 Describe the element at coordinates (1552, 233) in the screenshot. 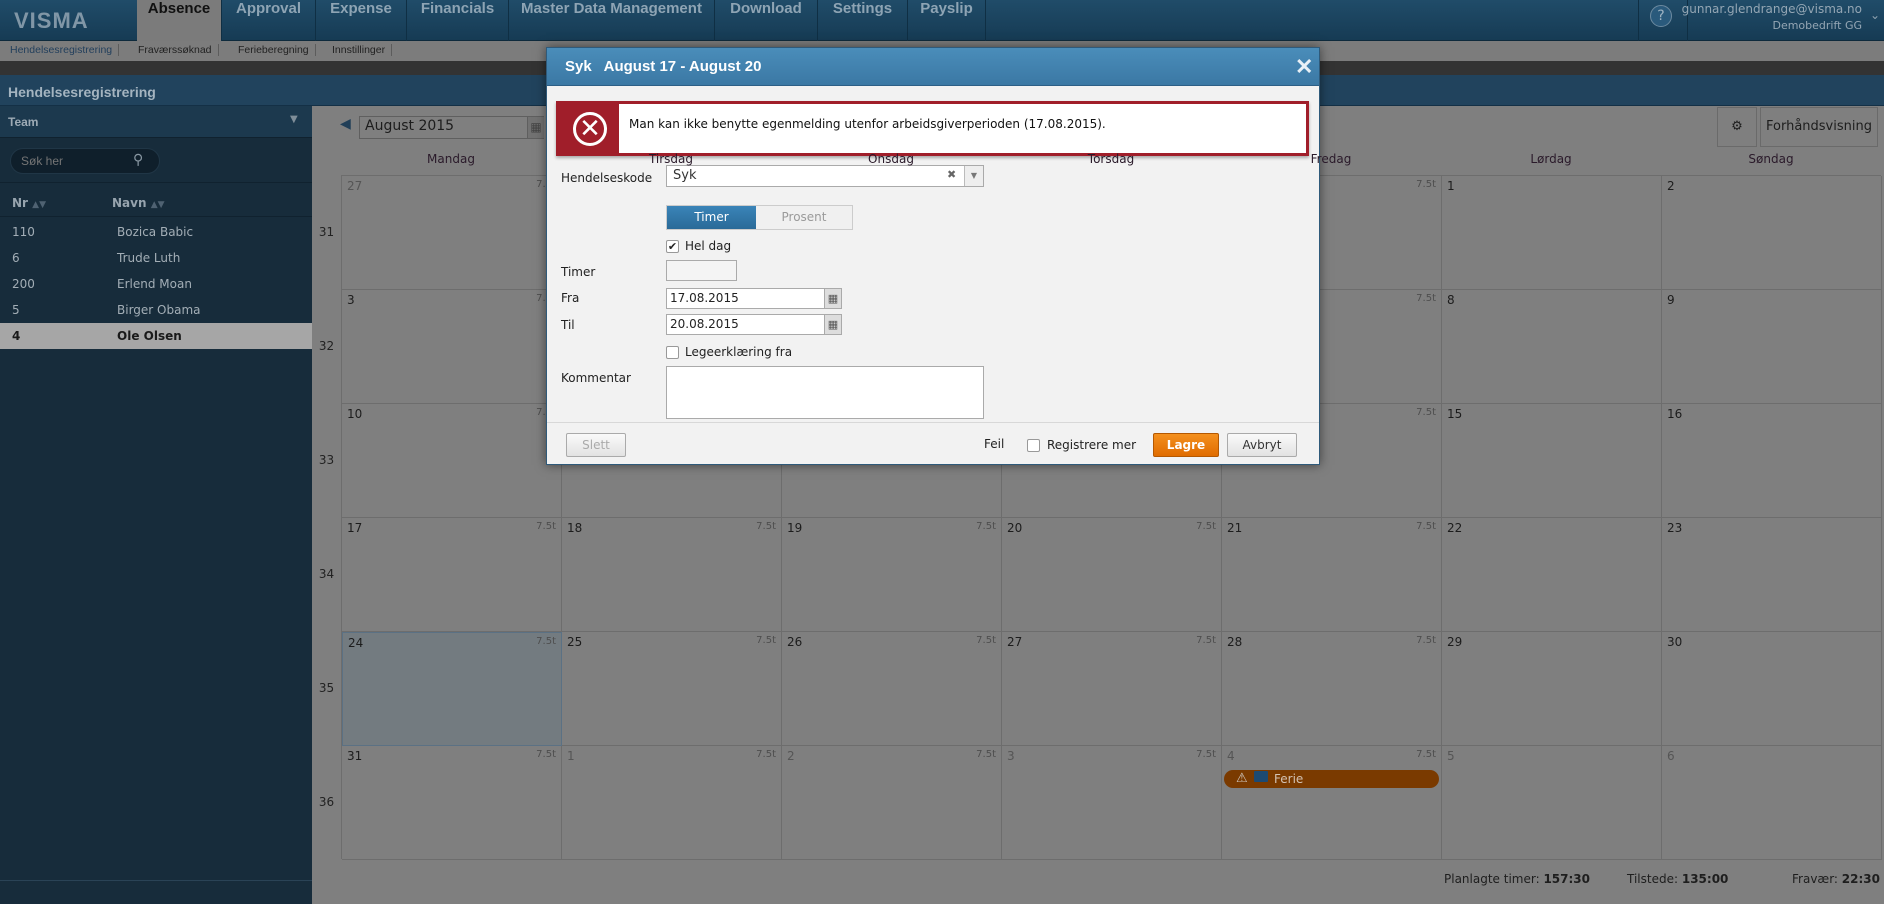

I see `day-cell: 1` at that location.